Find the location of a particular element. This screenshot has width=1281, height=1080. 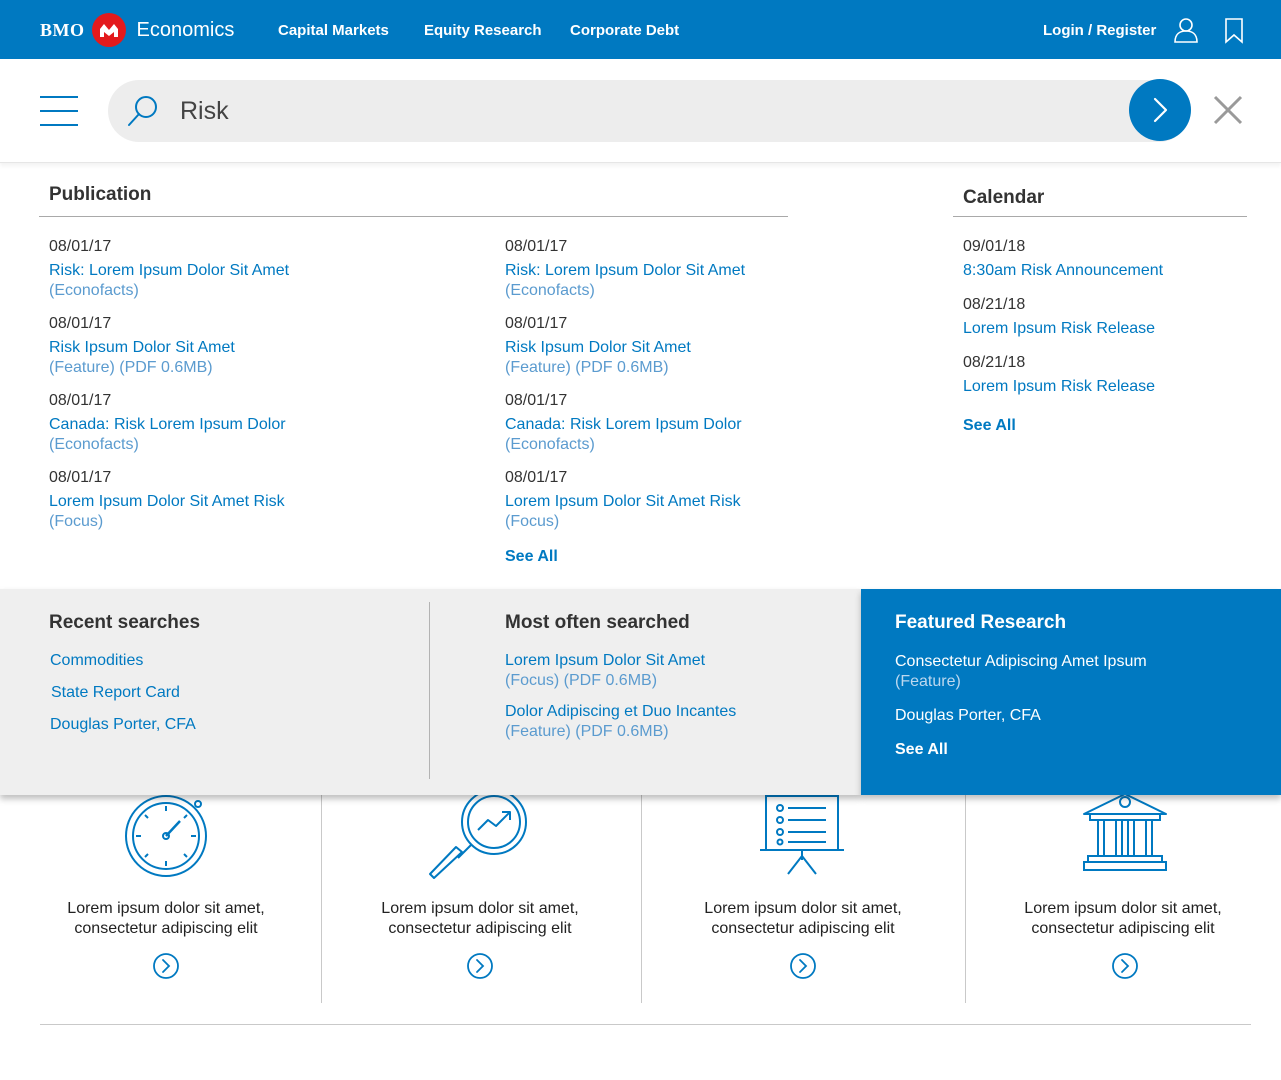

featured-research-heading: Featured Research is located at coordinates (981, 622).